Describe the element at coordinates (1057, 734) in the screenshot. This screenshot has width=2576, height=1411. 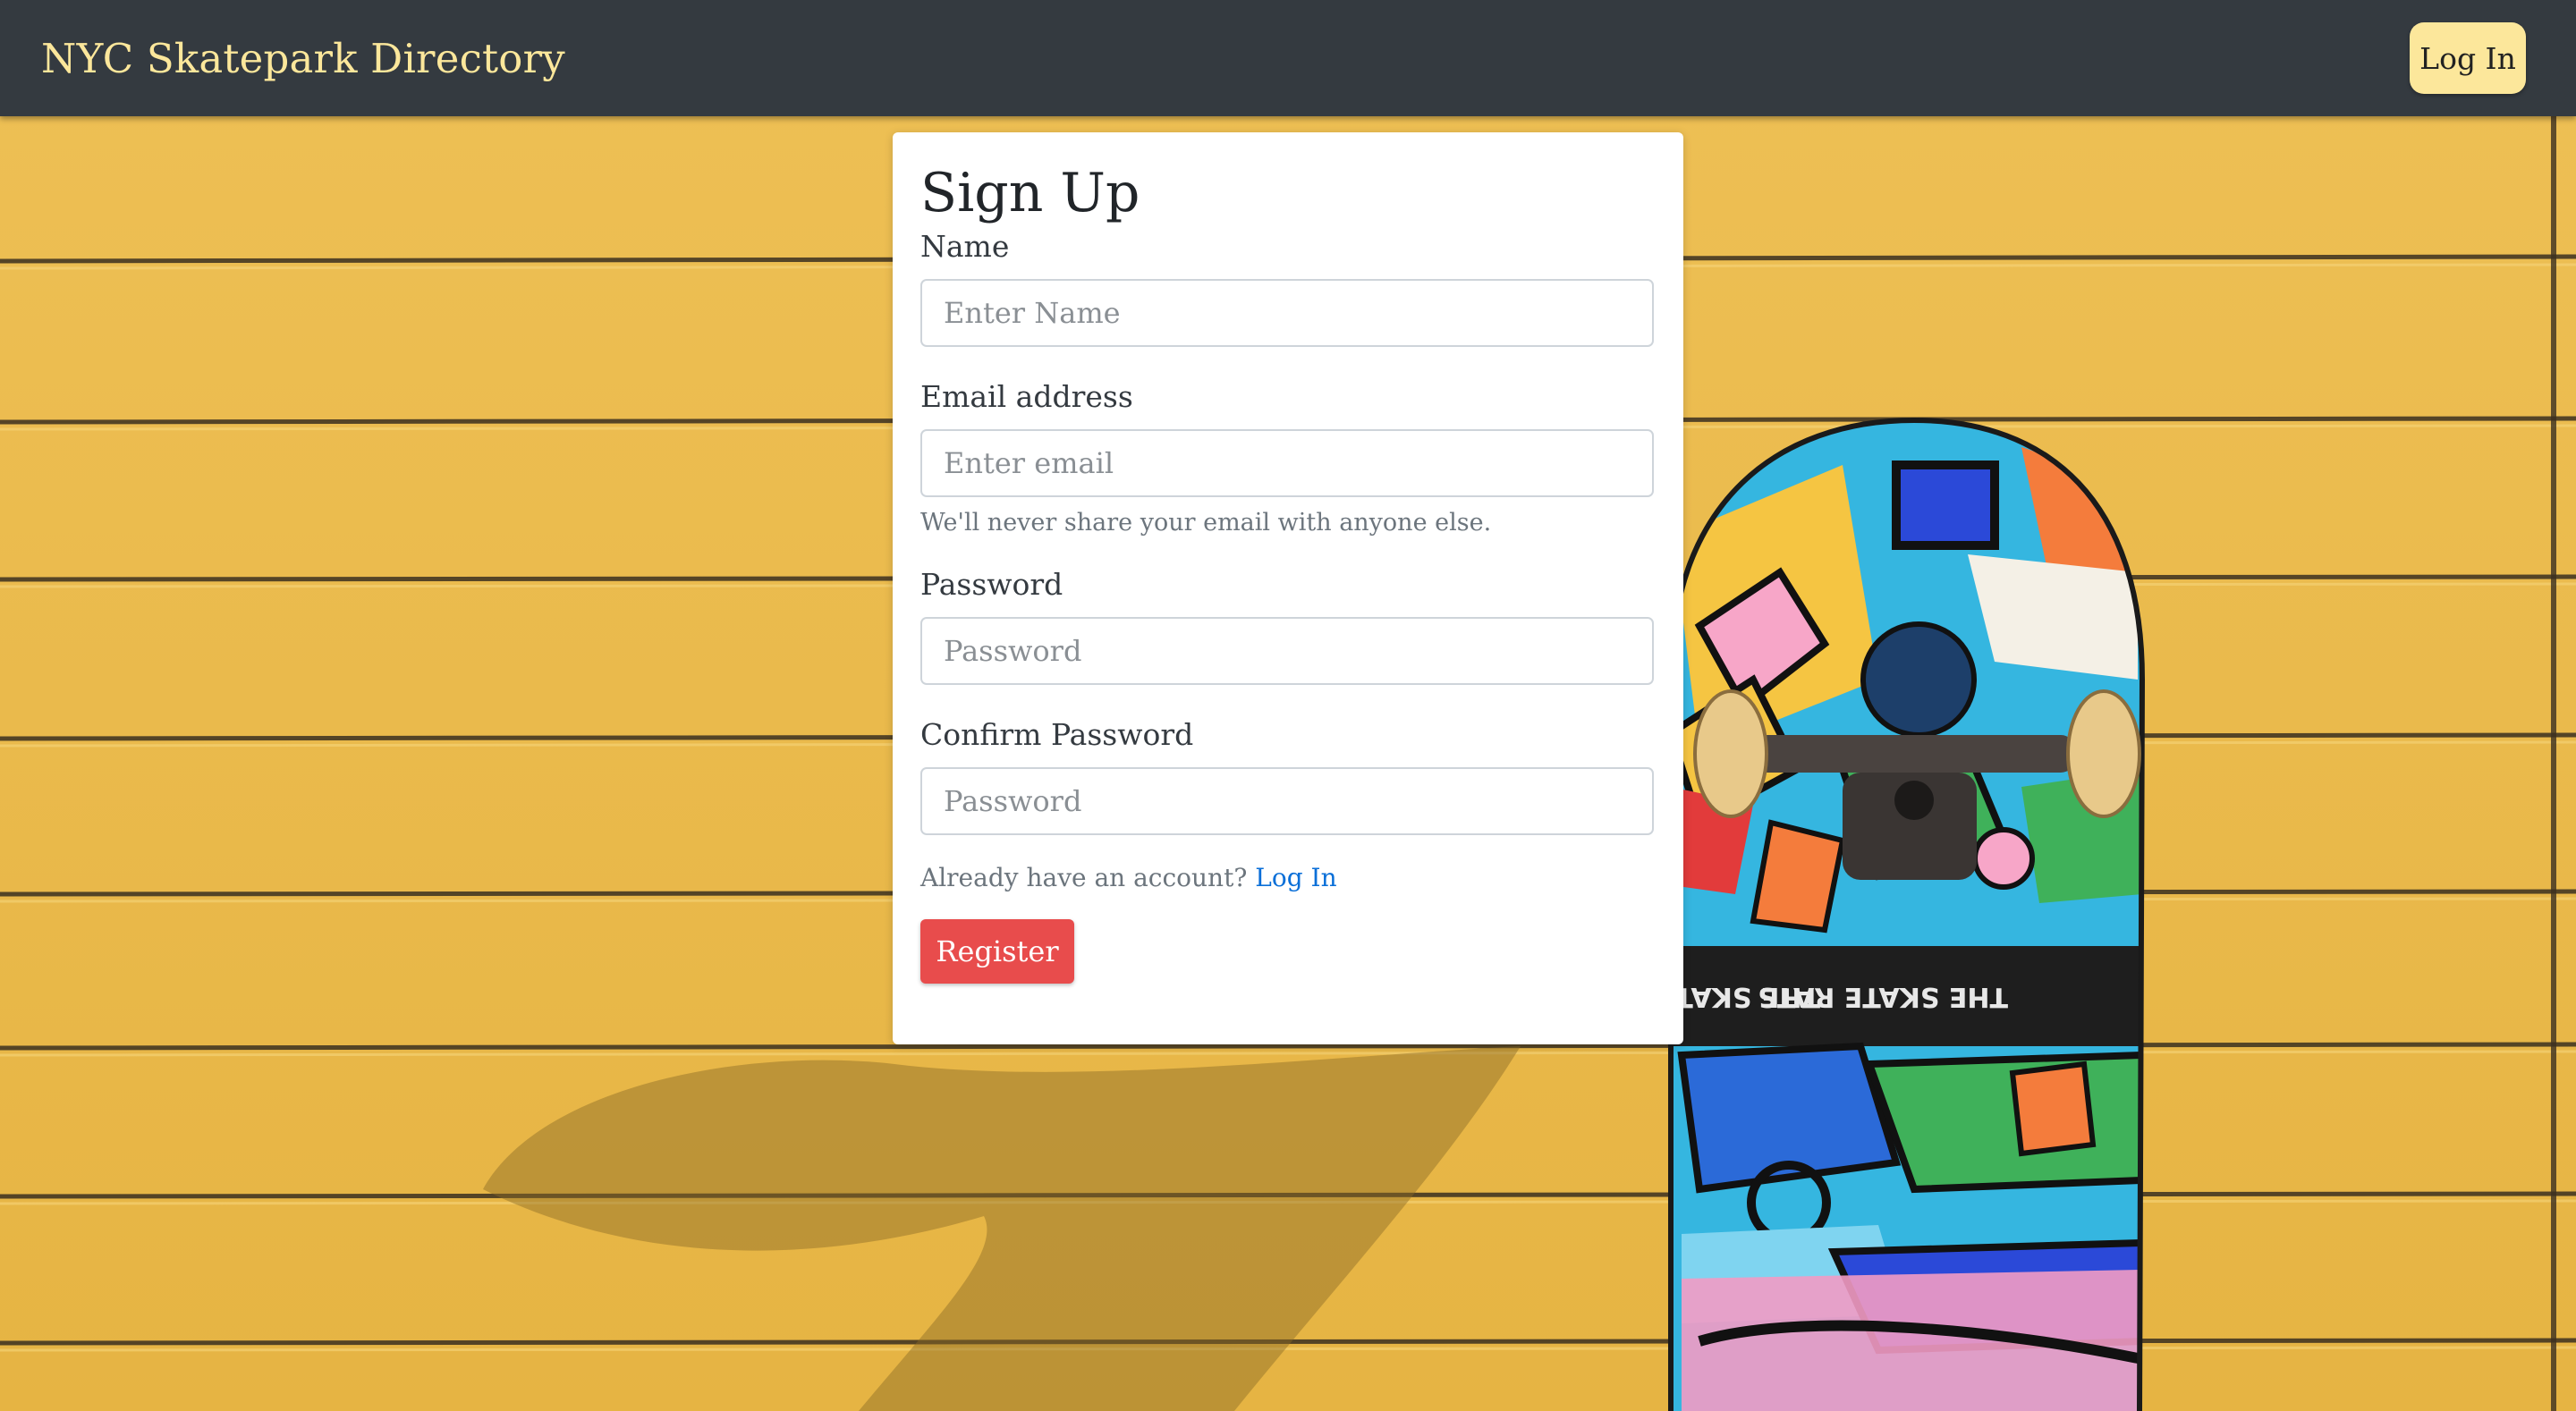
I see `confirm-password-label: Confirm Password` at that location.